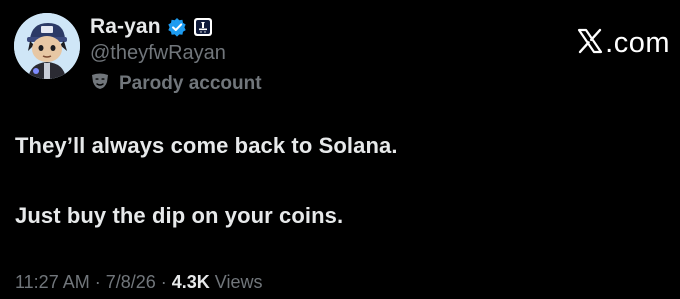 This screenshot has width=680, height=299. What do you see at coordinates (100, 83) in the screenshot?
I see `mask-icon` at bounding box center [100, 83].